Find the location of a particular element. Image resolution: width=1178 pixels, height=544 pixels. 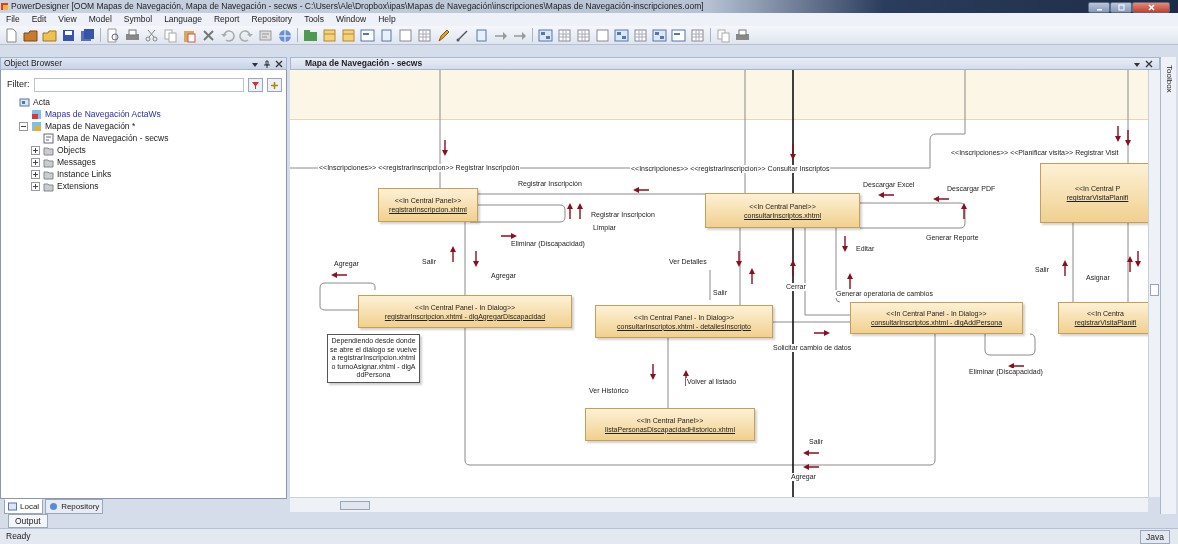

plus-icon is located at coordinates (274, 85).